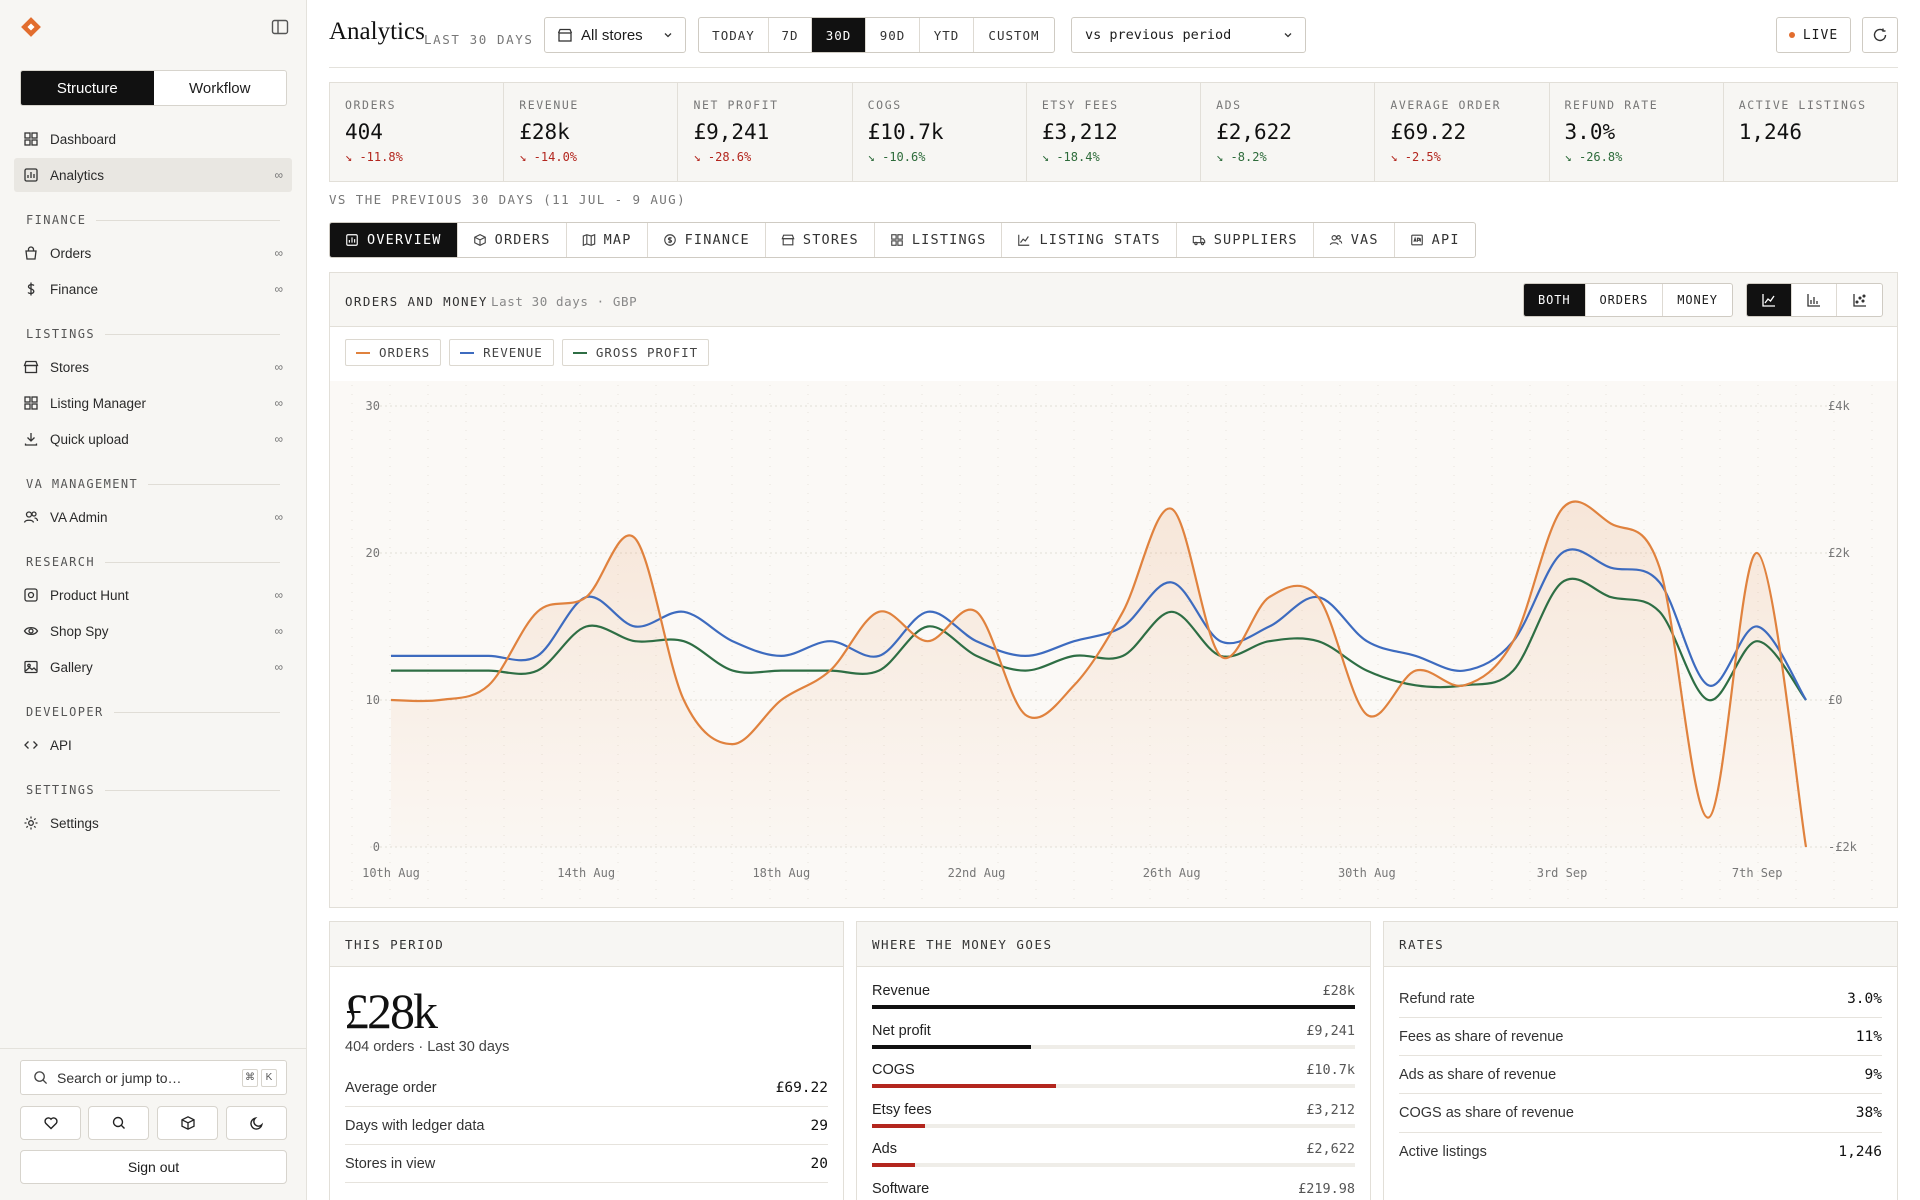  Describe the element at coordinates (839, 35) in the screenshot. I see `range-30d: 30D` at that location.